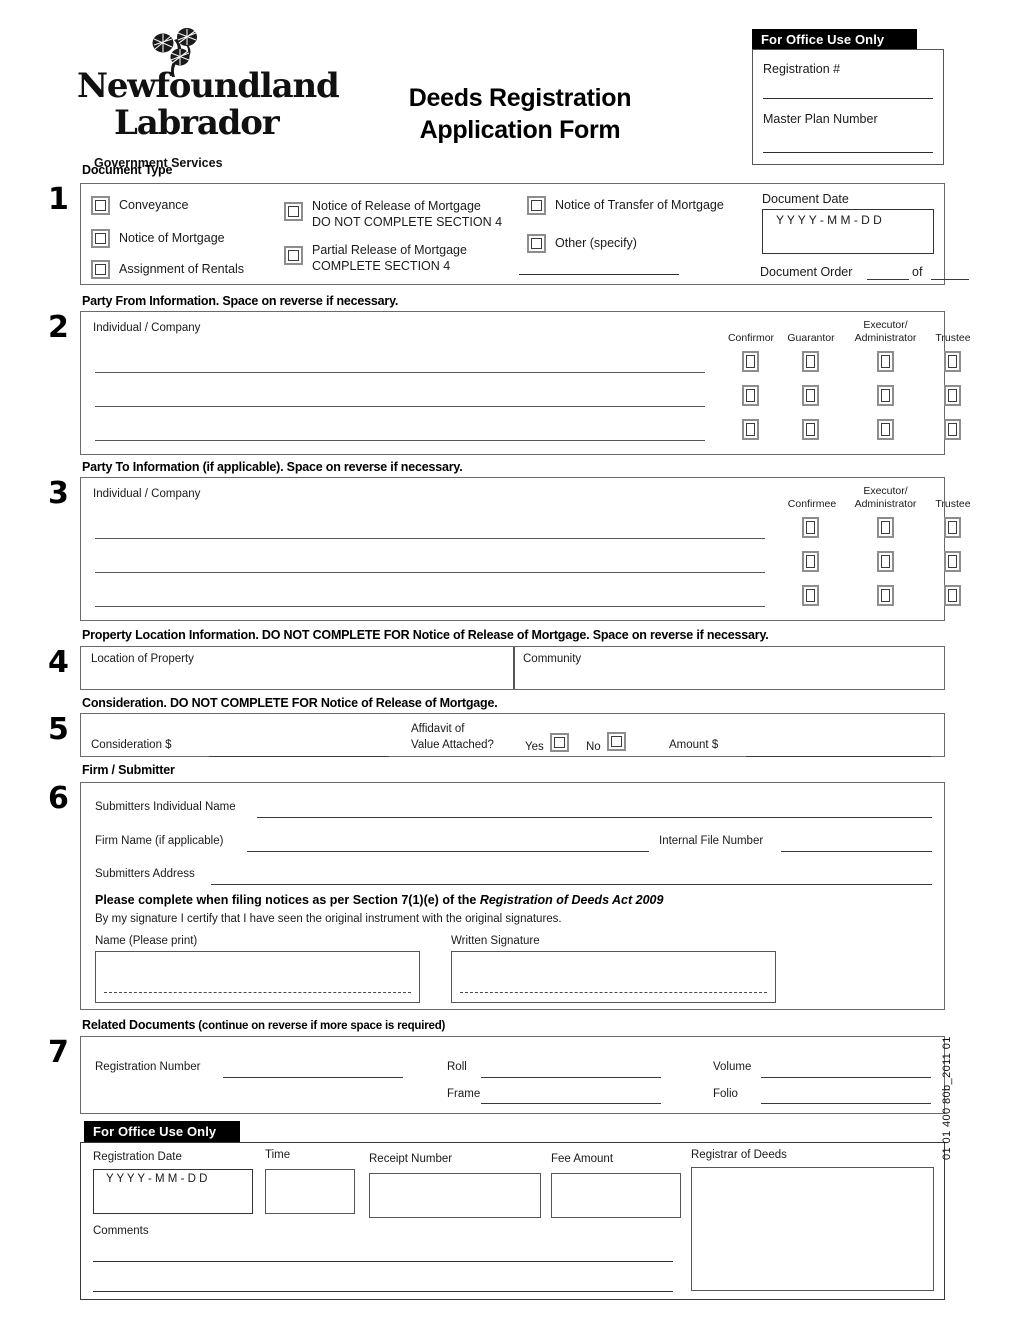 Image resolution: width=1020 pixels, height=1320 pixels. I want to click on consideration-label: Consideration $, so click(131, 745).